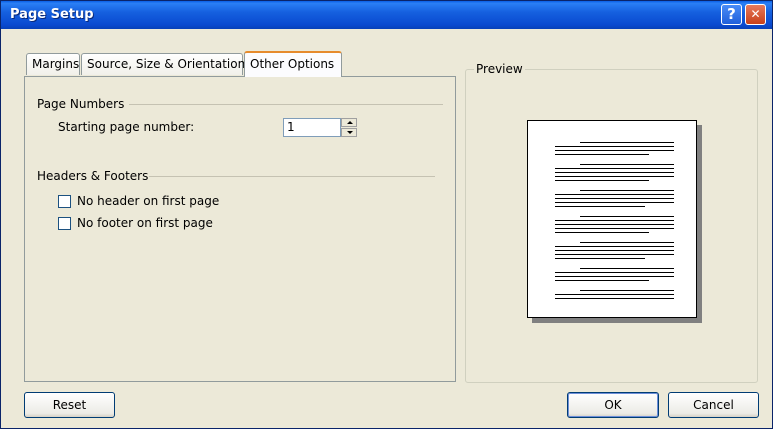 The width and height of the screenshot is (773, 429). Describe the element at coordinates (293, 64) in the screenshot. I see `tab-other-options: Other Options` at that location.